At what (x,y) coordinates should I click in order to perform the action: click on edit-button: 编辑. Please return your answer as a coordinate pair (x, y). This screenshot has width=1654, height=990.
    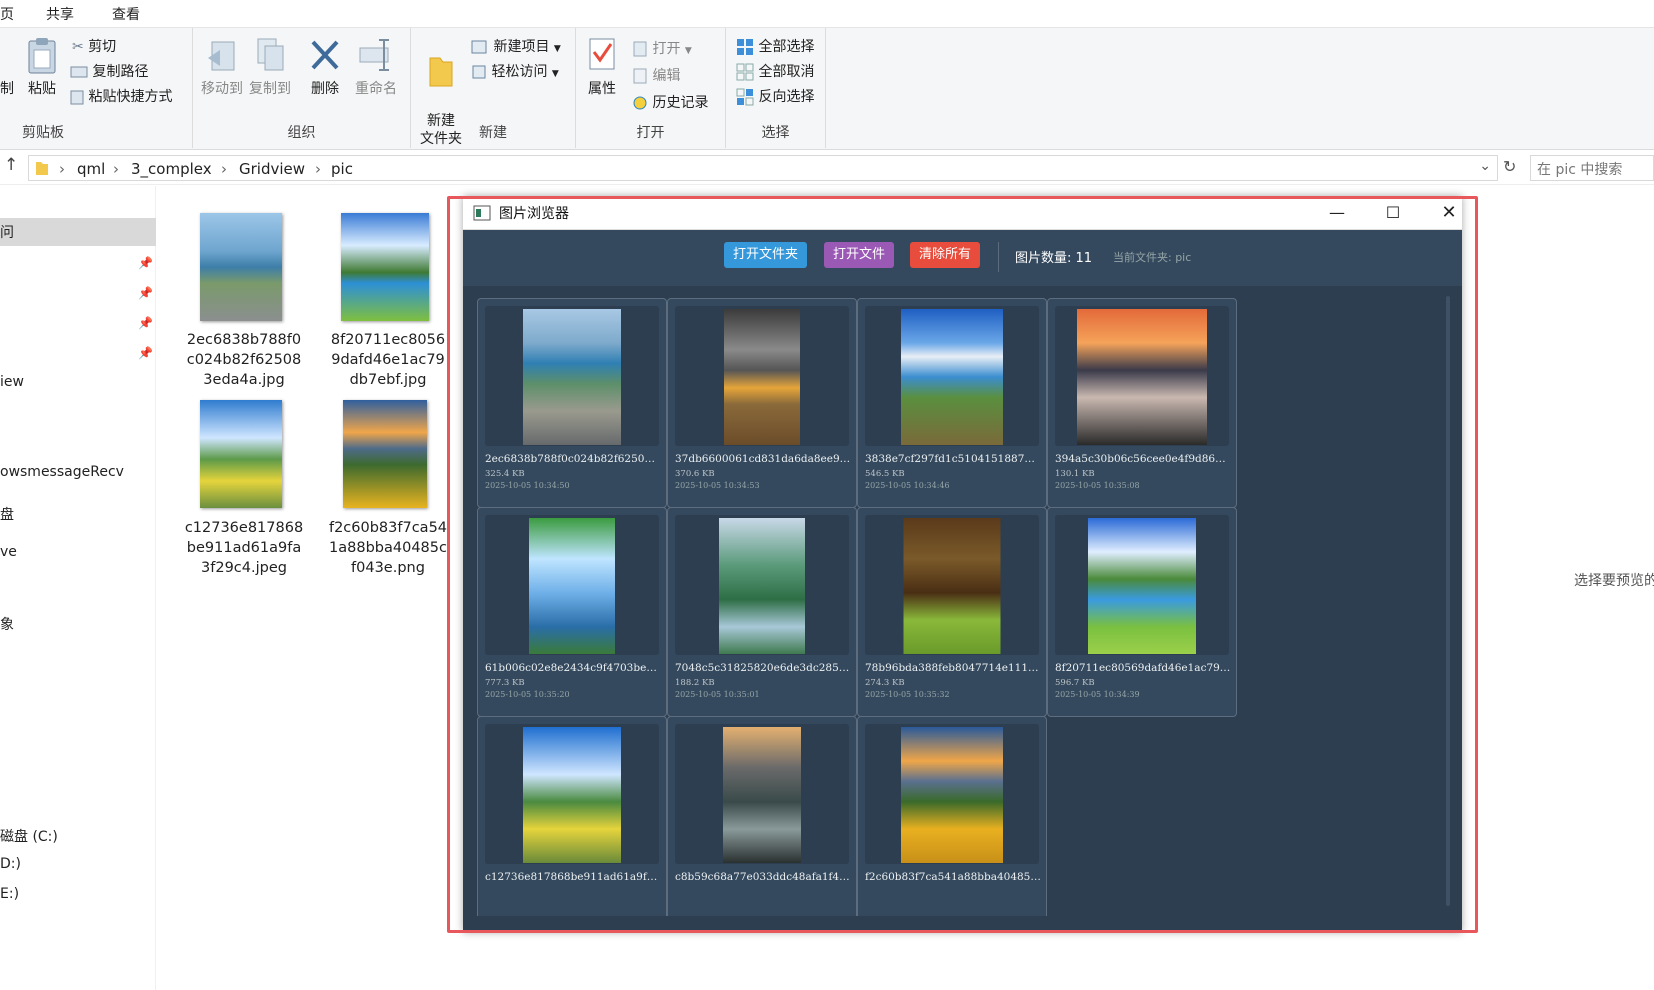
    Looking at the image, I should click on (656, 75).